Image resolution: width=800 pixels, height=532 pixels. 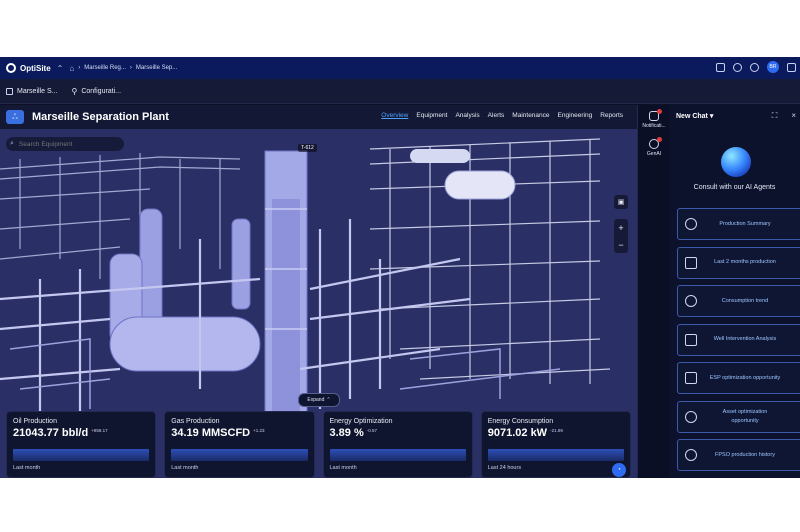 I want to click on zoom-out-icon: −, so click(x=620, y=245).